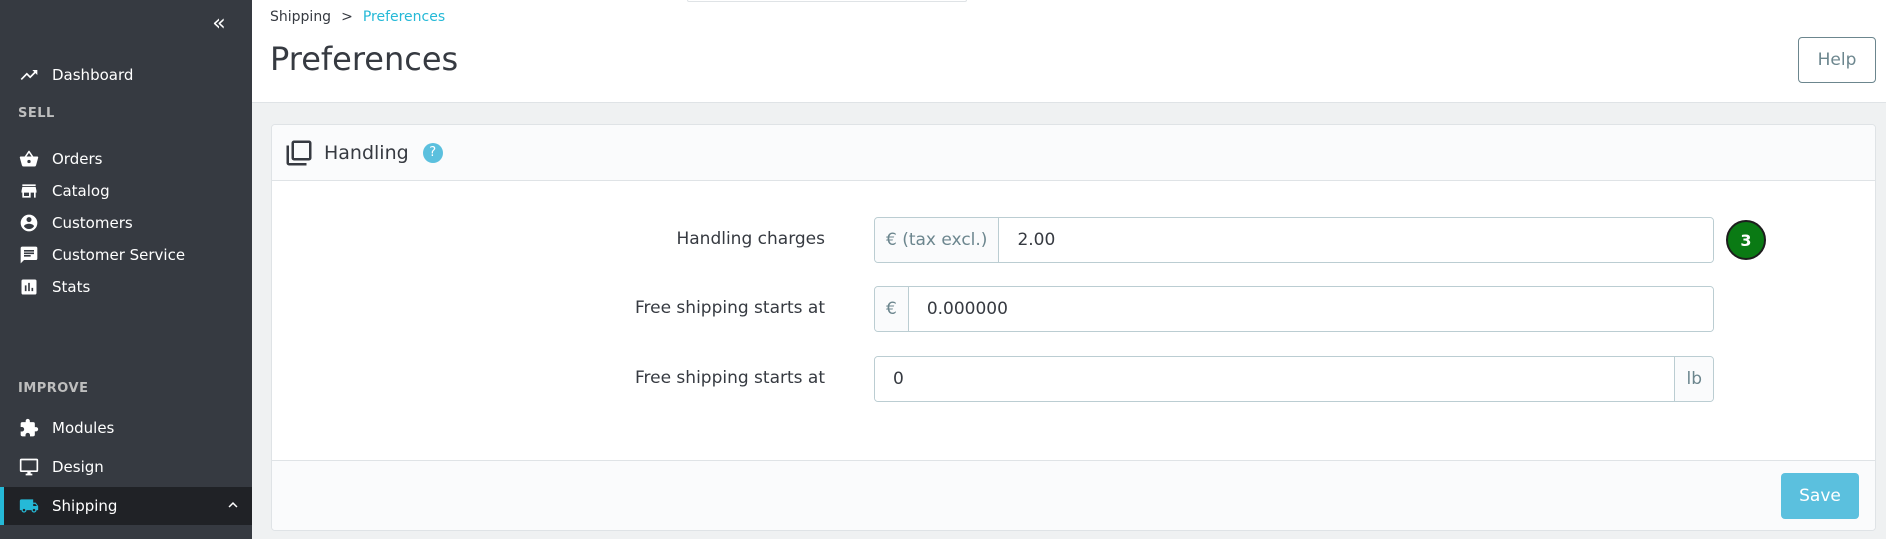 The image size is (1886, 539). I want to click on currency-addon: €, so click(892, 309).